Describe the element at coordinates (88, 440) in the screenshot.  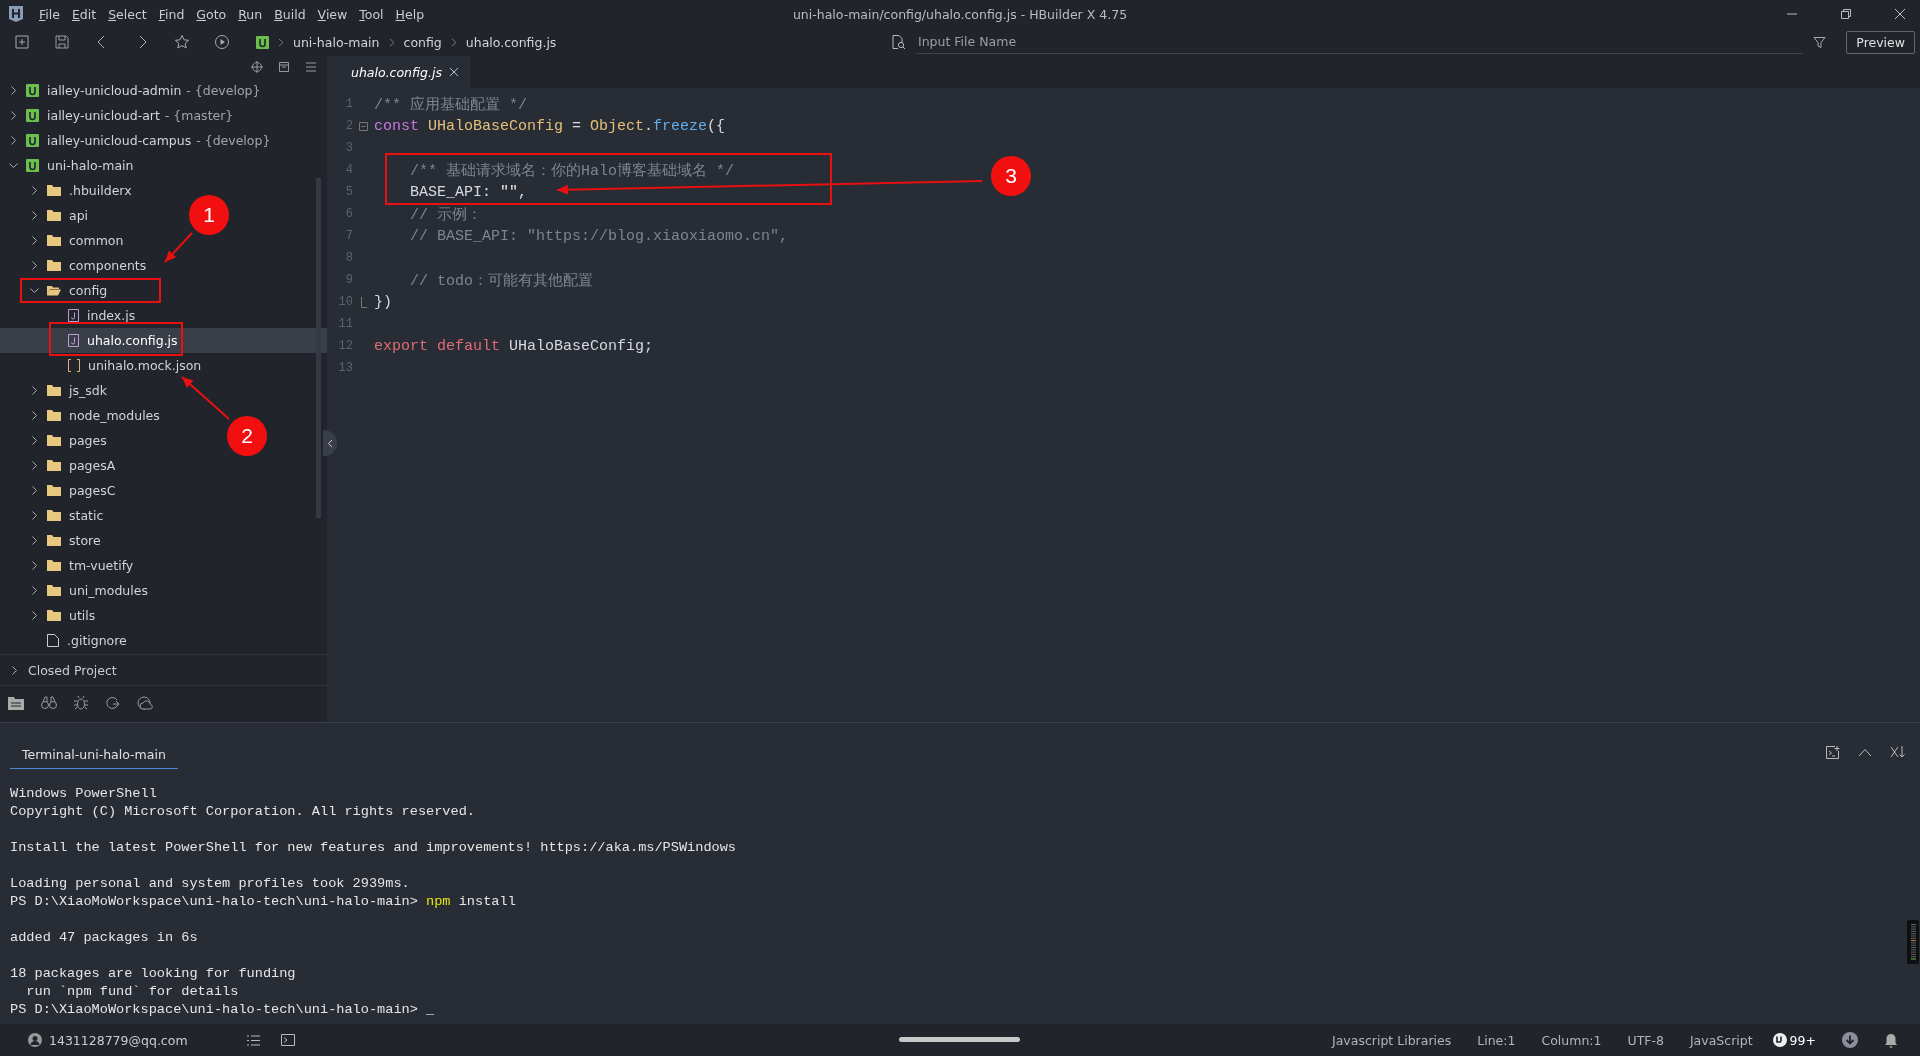
I see `tree-item-label: pages` at that location.